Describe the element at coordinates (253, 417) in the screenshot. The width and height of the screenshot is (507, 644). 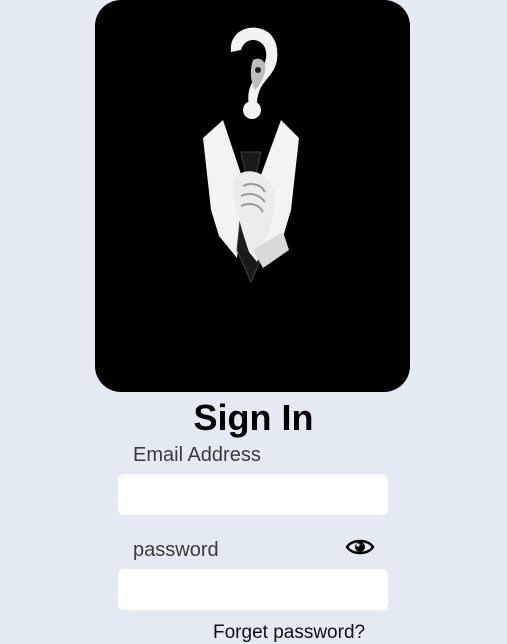
I see `page-title: Sign In` at that location.